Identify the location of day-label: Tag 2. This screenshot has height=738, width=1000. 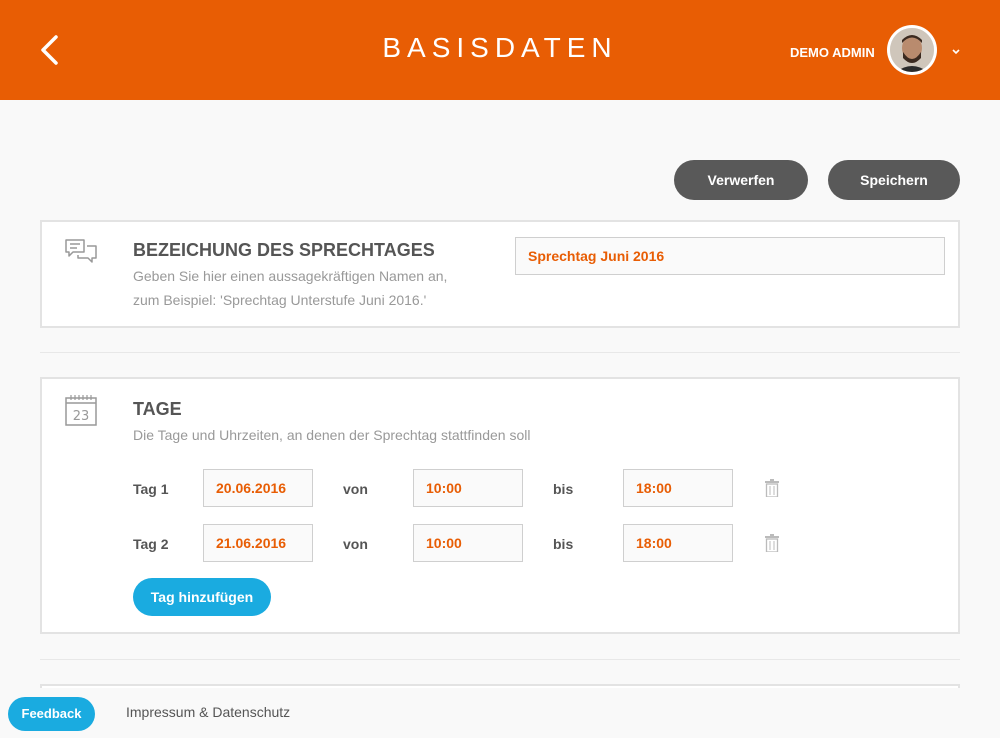
(151, 544).